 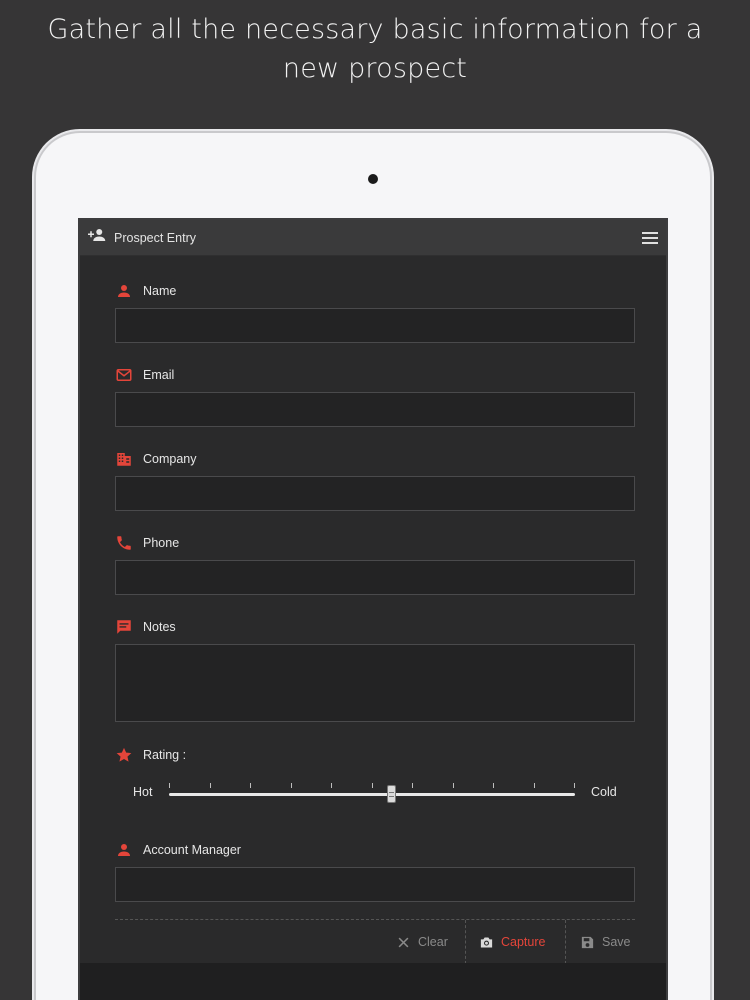 What do you see at coordinates (375, 409) in the screenshot?
I see `email-input` at bounding box center [375, 409].